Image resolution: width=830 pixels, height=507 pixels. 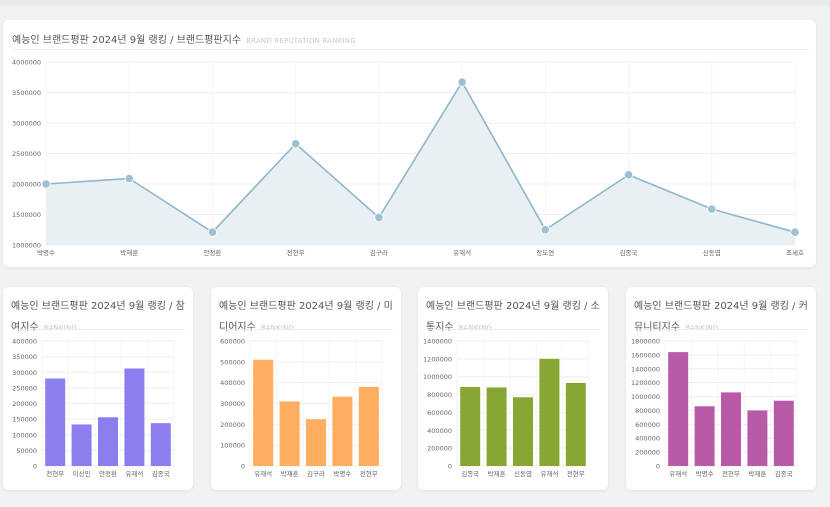 What do you see at coordinates (232, 362) in the screenshot?
I see `y-tick-label: 500000` at bounding box center [232, 362].